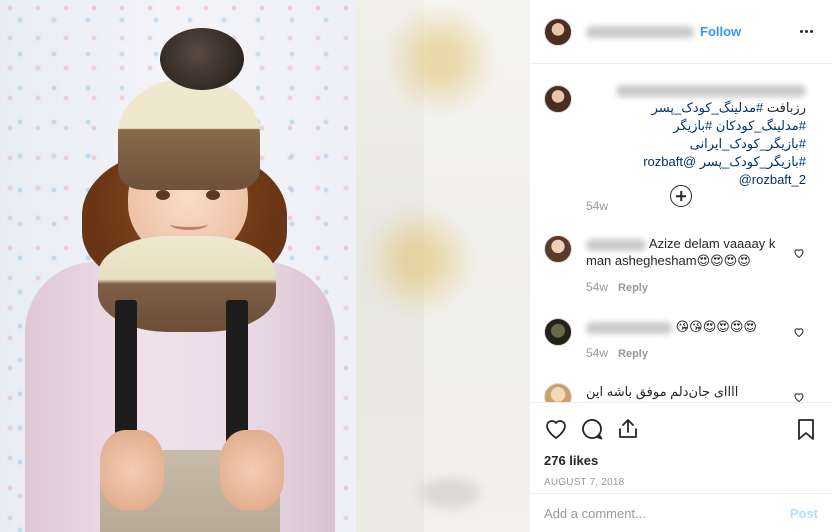 The image size is (832, 532). What do you see at coordinates (692, 125) in the screenshot?
I see `hashtag: #بازیگر` at bounding box center [692, 125].